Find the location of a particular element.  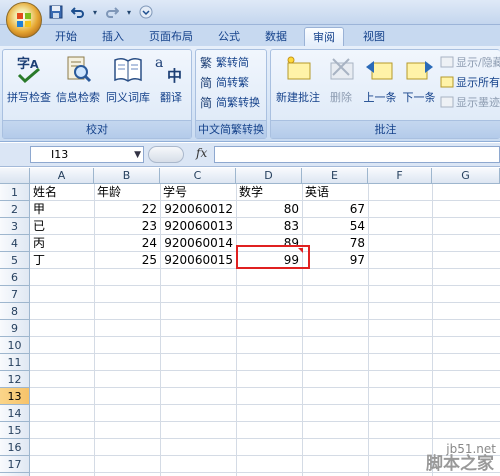

save-icon is located at coordinates (56, 12).